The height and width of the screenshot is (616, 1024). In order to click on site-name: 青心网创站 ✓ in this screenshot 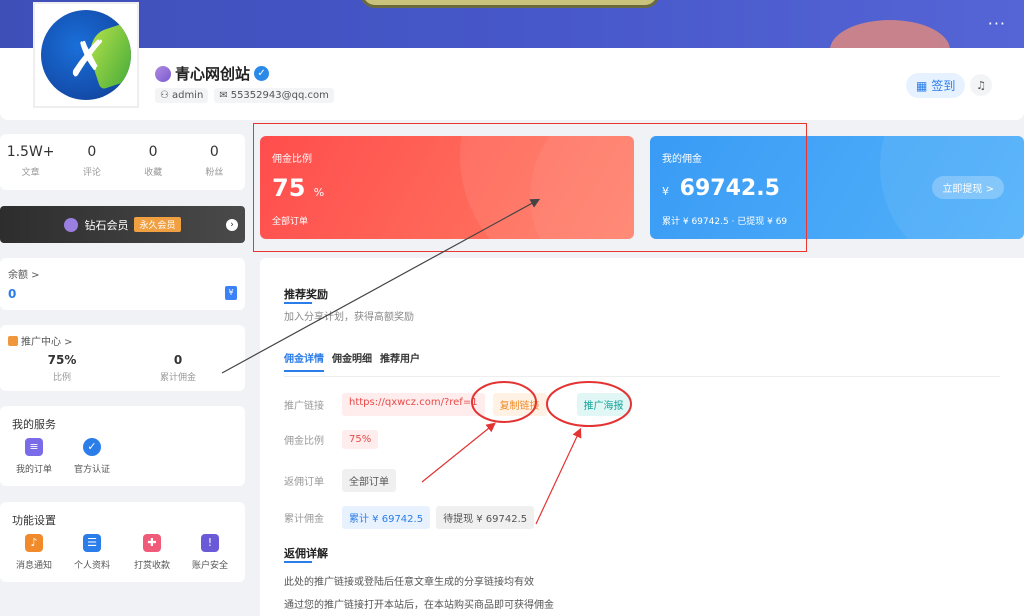, I will do `click(212, 73)`.